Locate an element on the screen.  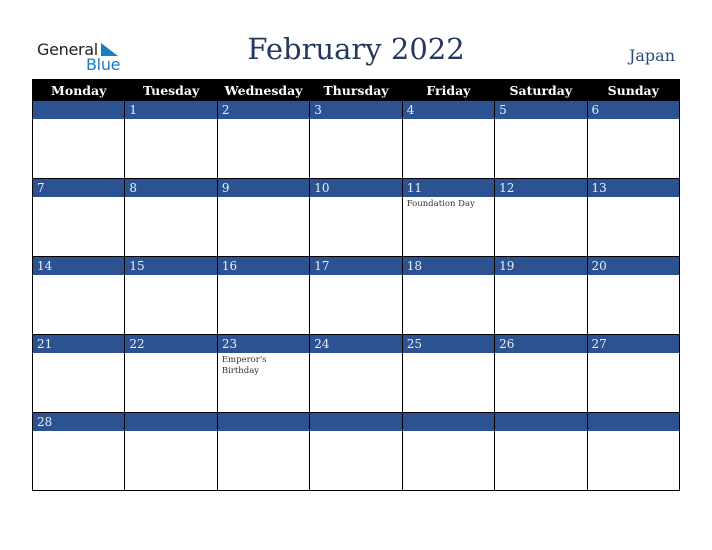
day-number: 9 is located at coordinates (263, 188).